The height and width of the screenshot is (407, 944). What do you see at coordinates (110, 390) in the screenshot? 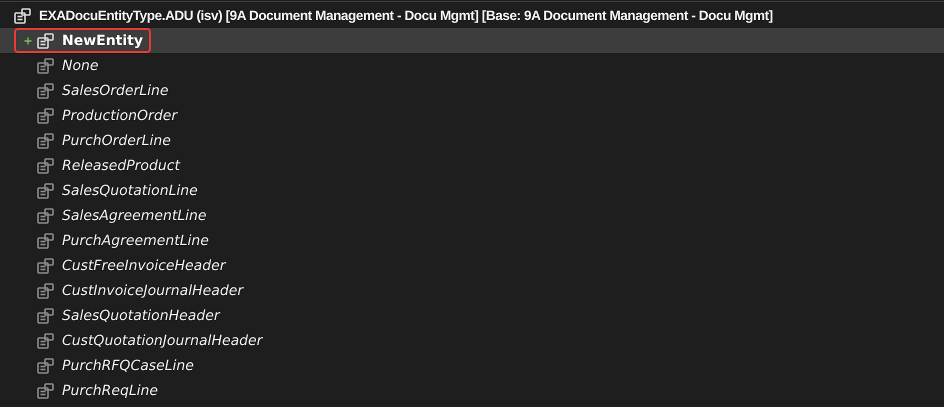
I see `tree-item-label: PurchReqLine` at bounding box center [110, 390].